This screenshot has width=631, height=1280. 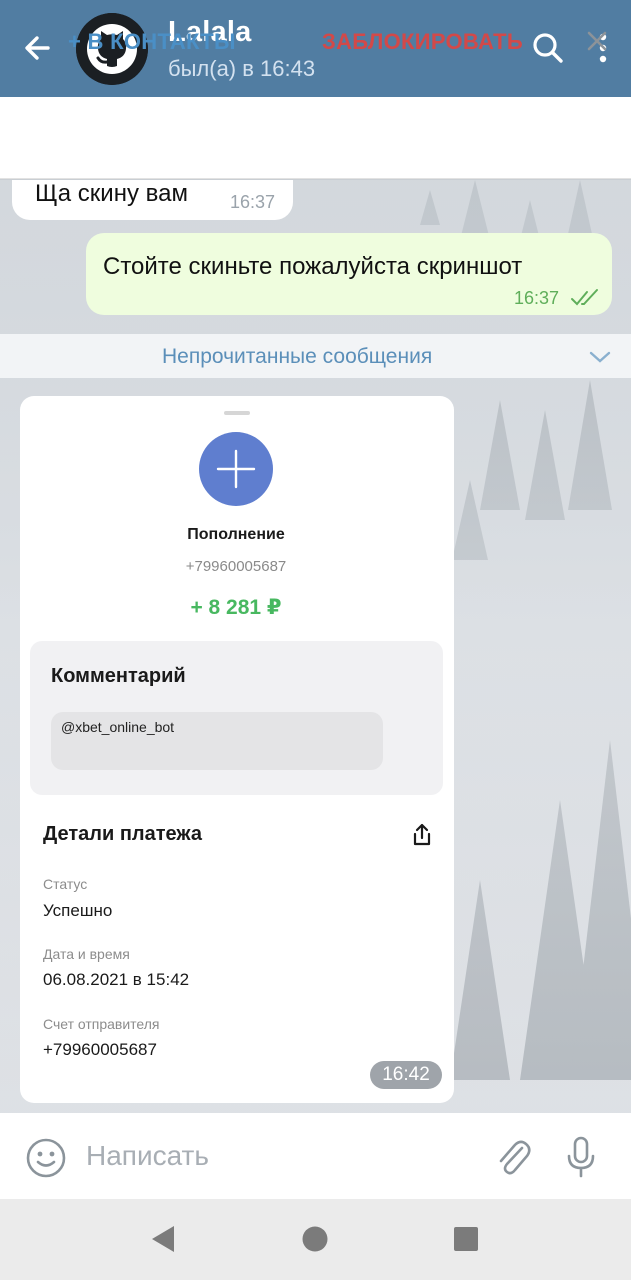 What do you see at coordinates (65, 884) in the screenshot?
I see `status-label: Статус` at bounding box center [65, 884].